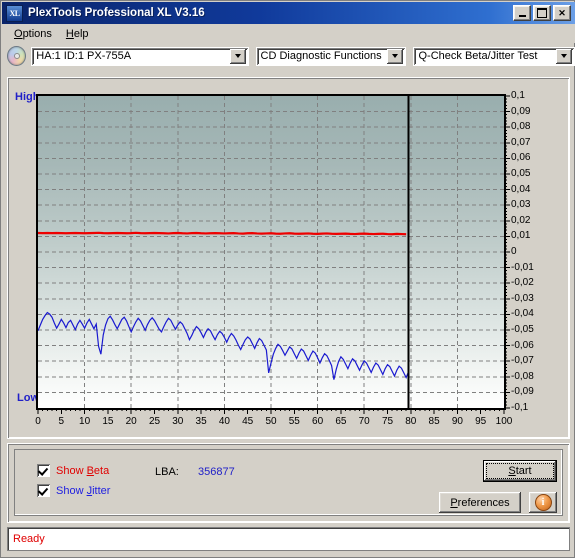 This screenshot has height=558, width=575. I want to click on status-bar: Ready, so click(288, 539).